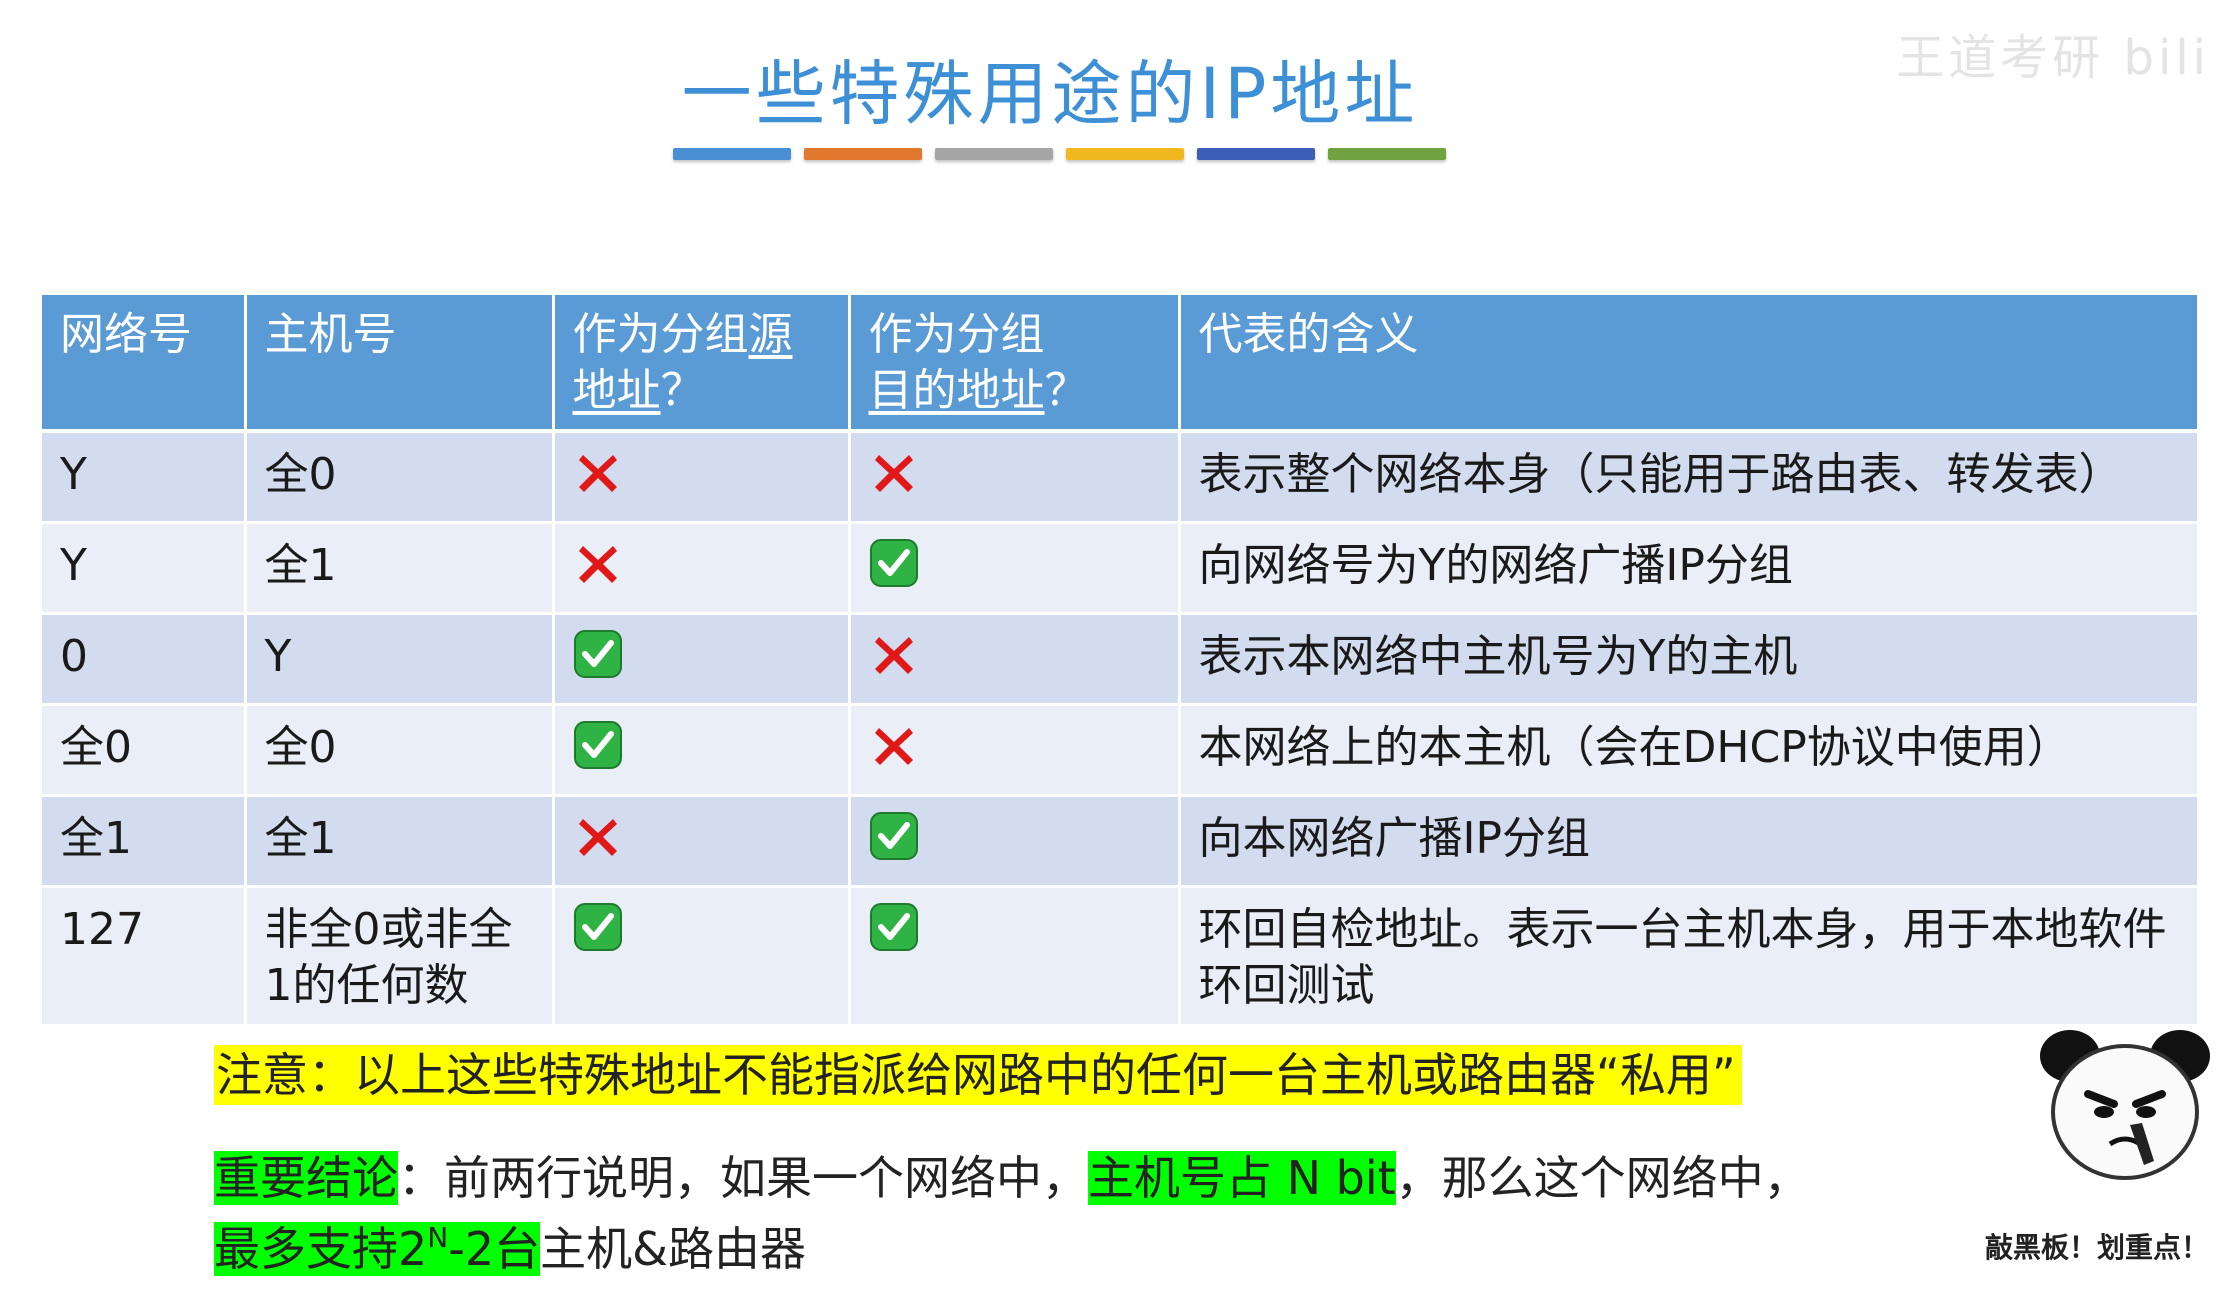  Describe the element at coordinates (400, 659) in the screenshot. I see `cell-host: Y` at that location.